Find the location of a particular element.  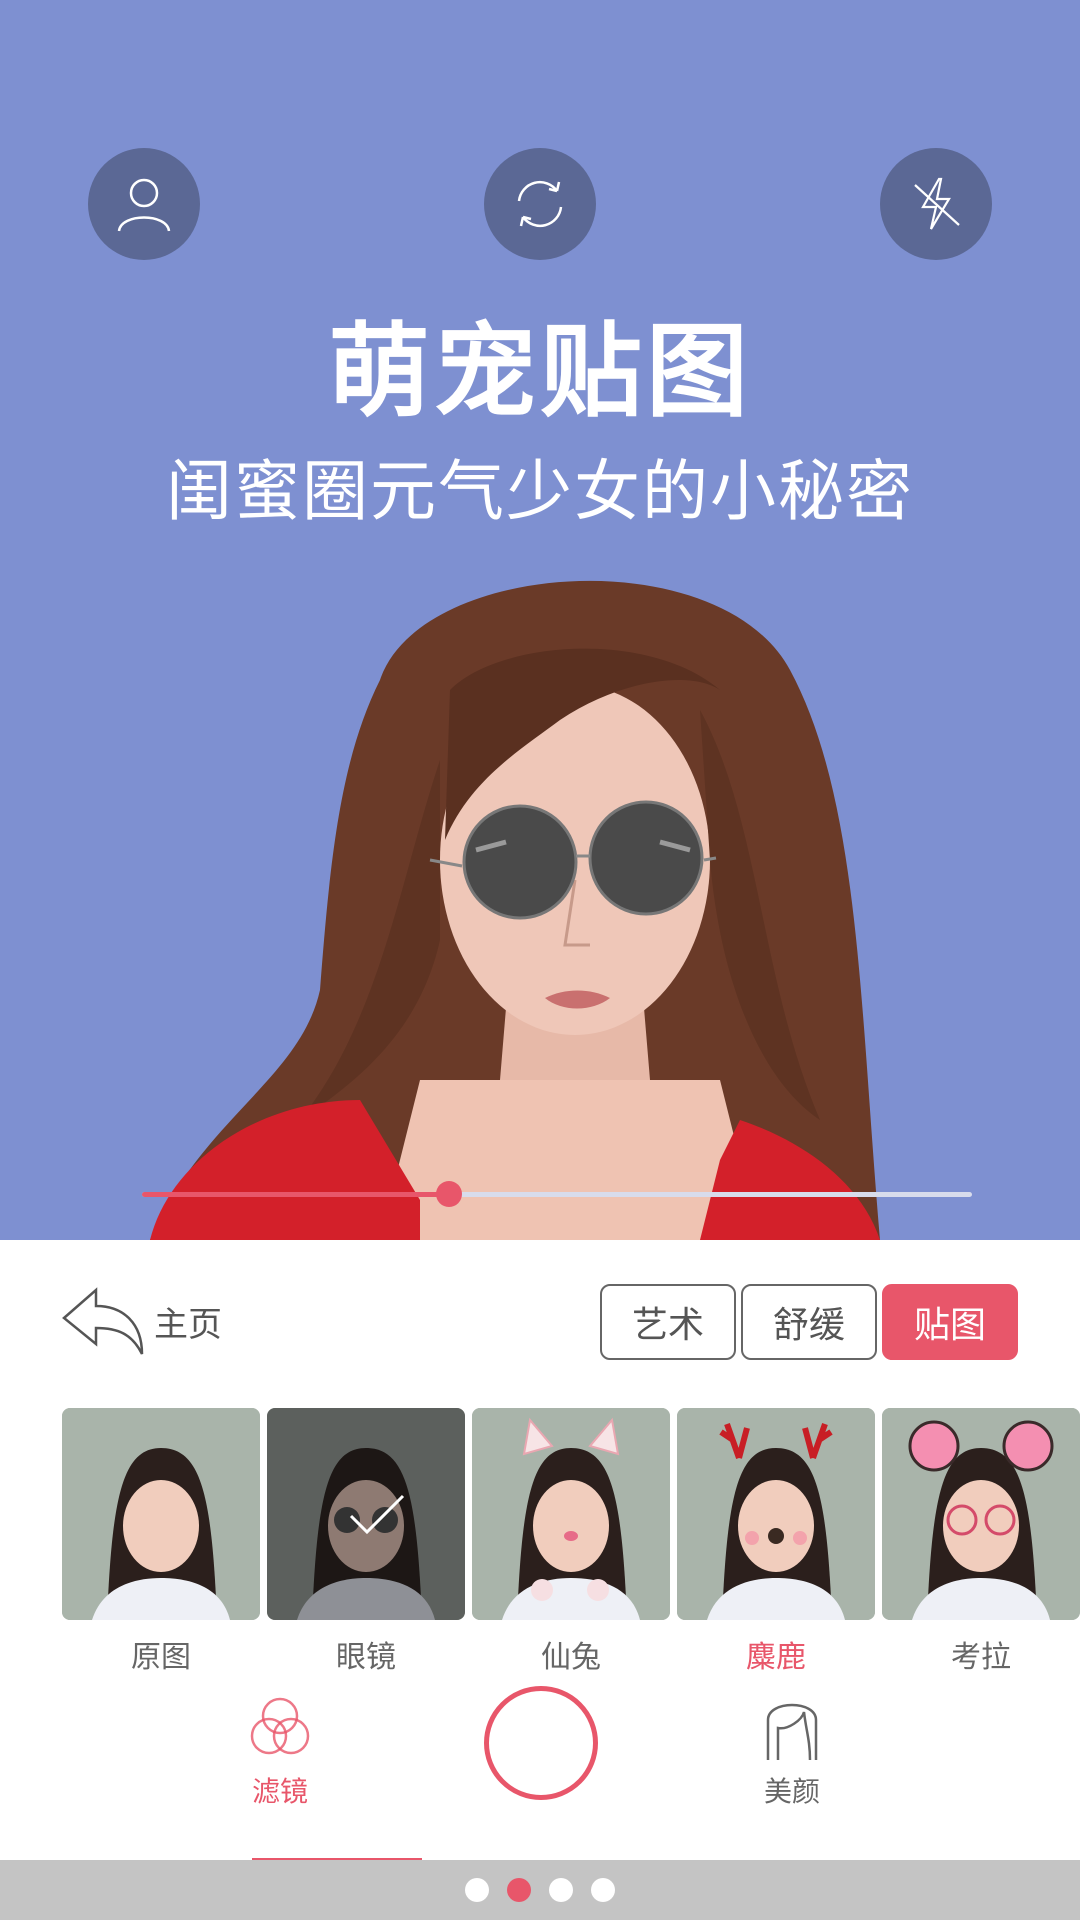

filter-icon is located at coordinates (280, 1726).